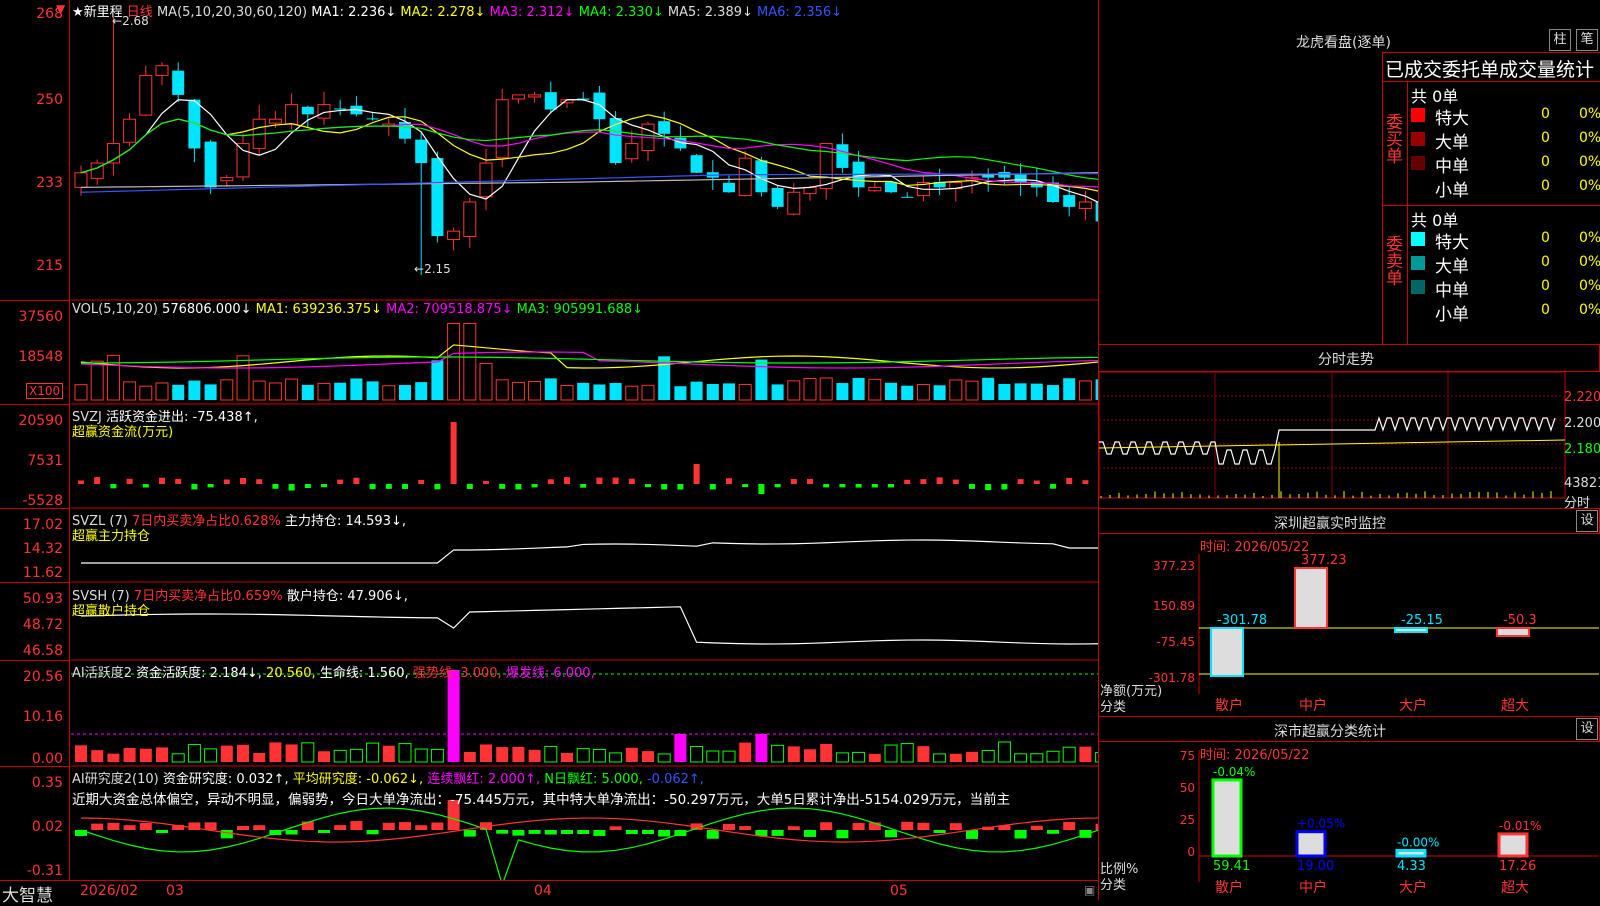 This screenshot has height=906, width=1600. I want to click on buy-row-count: 0, so click(1545, 114).